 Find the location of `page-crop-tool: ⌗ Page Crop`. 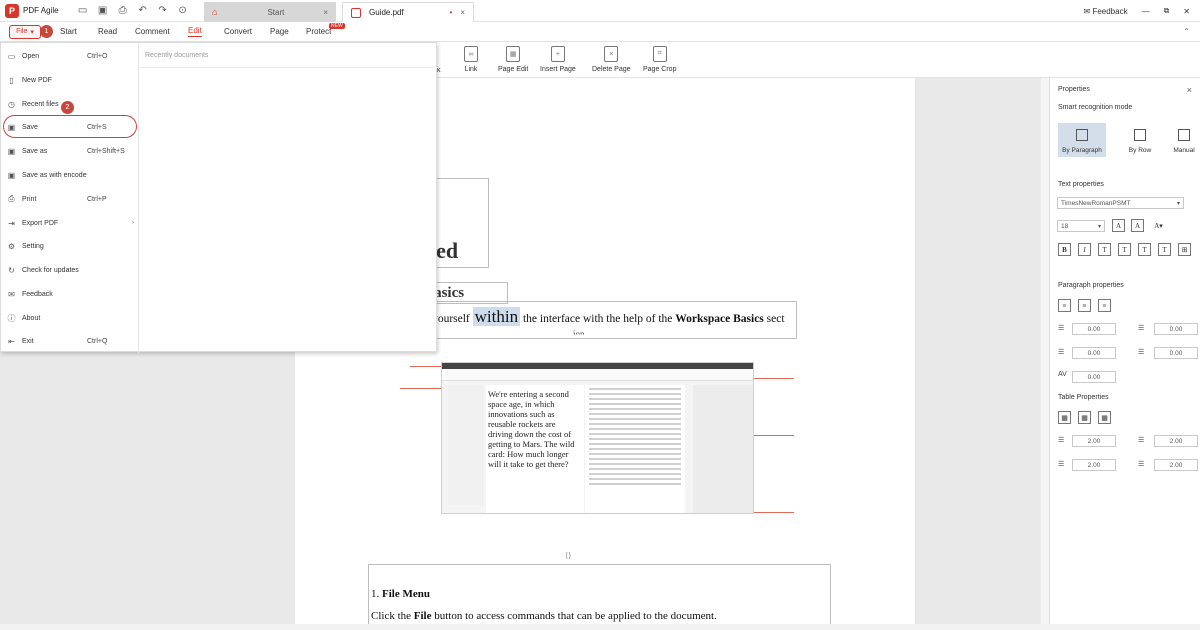

page-crop-tool: ⌗ Page Crop is located at coordinates (659, 59).